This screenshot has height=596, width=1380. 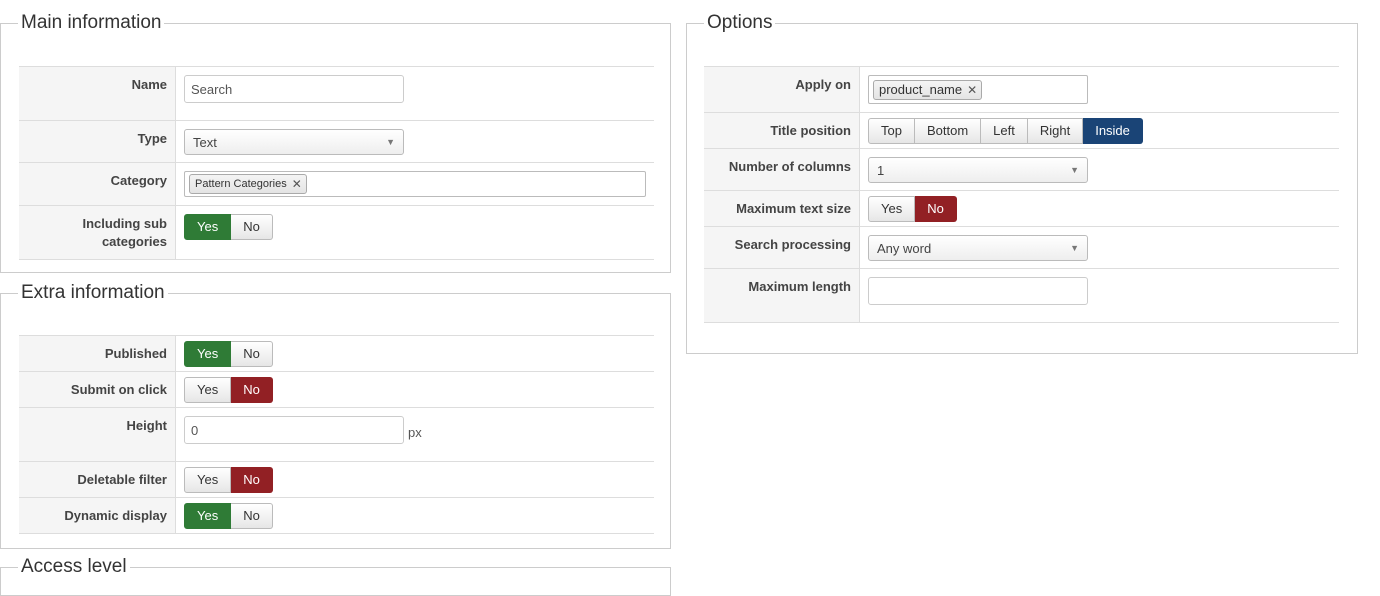 What do you see at coordinates (252, 480) in the screenshot?
I see `deletable-no-button: No` at bounding box center [252, 480].